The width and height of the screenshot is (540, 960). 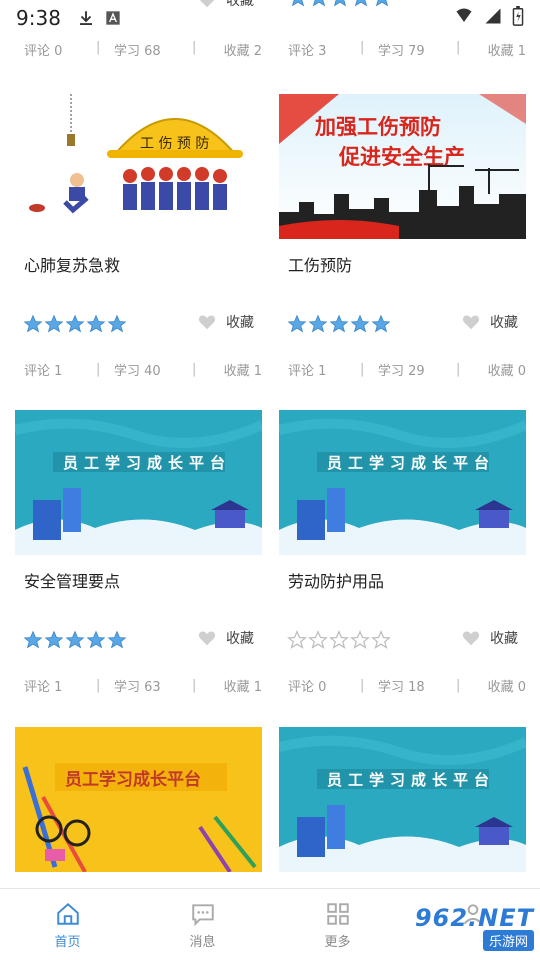 I want to click on watermark-text: 乐游网, so click(x=508, y=940).